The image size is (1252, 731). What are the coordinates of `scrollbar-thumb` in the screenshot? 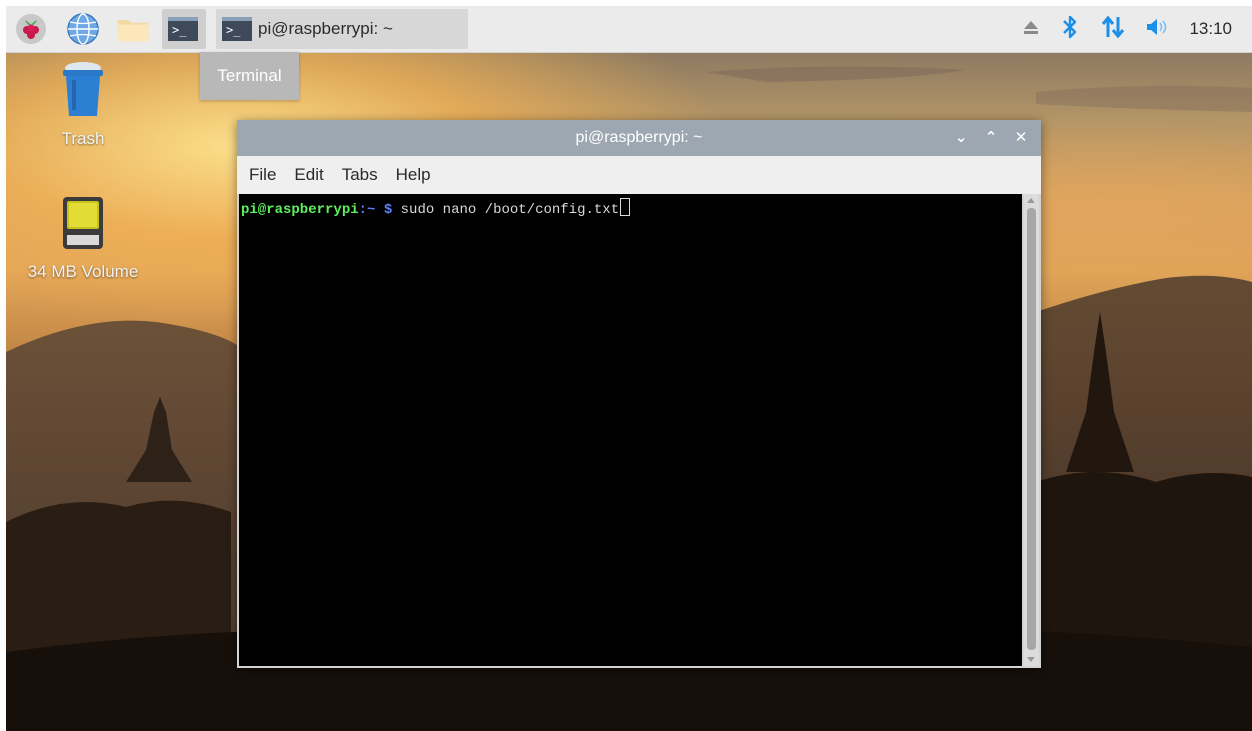 It's located at (1031, 429).